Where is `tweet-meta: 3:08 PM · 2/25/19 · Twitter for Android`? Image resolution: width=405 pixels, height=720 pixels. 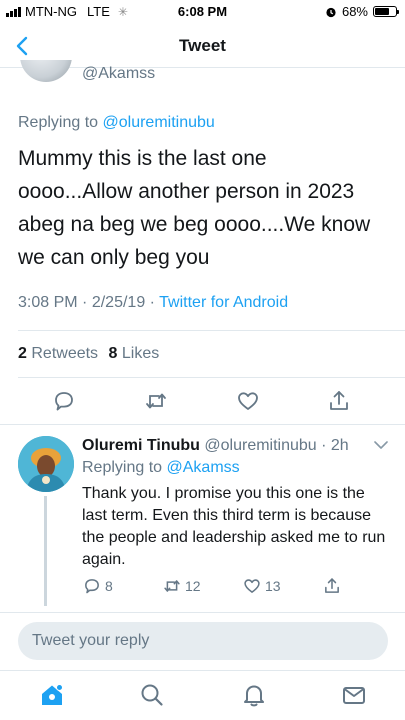
tweet-meta: 3:08 PM · 2/25/19 · Twitter for Android is located at coordinates (153, 302).